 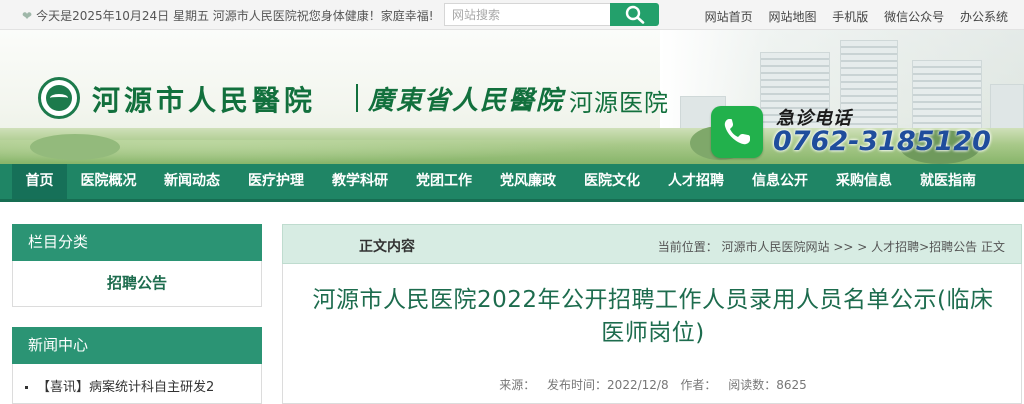 What do you see at coordinates (137, 242) in the screenshot?
I see `category-heading: 栏目分类` at bounding box center [137, 242].